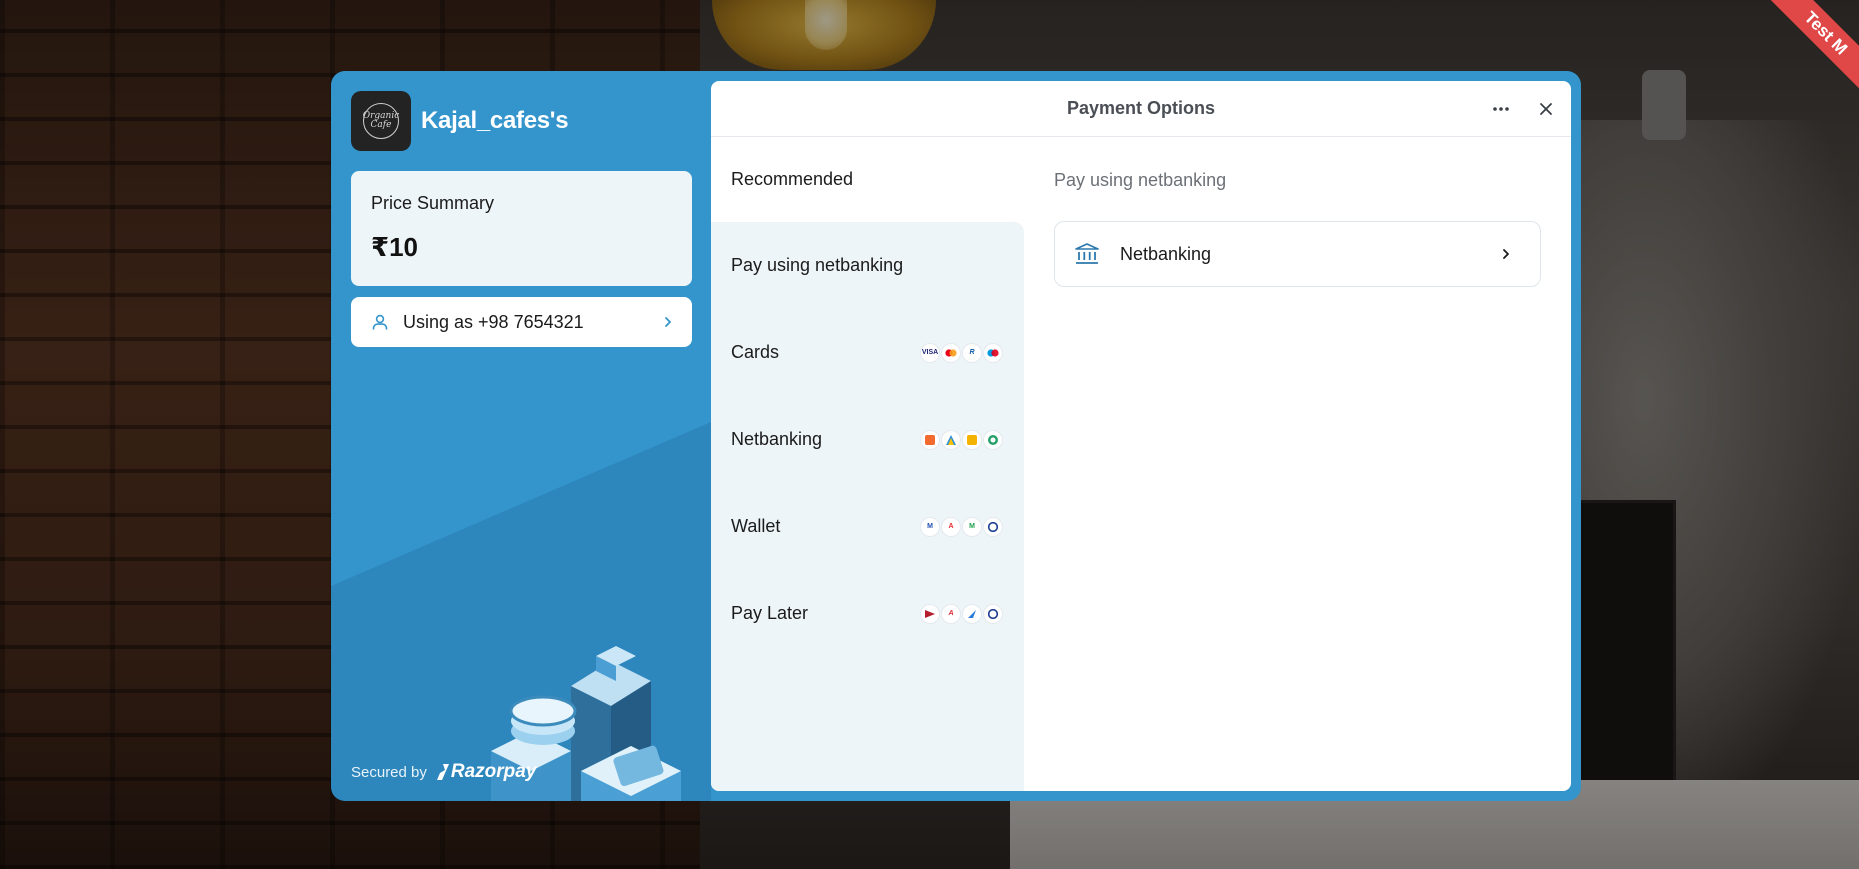  Describe the element at coordinates (951, 352) in the screenshot. I see `mastercard-icon` at that location.